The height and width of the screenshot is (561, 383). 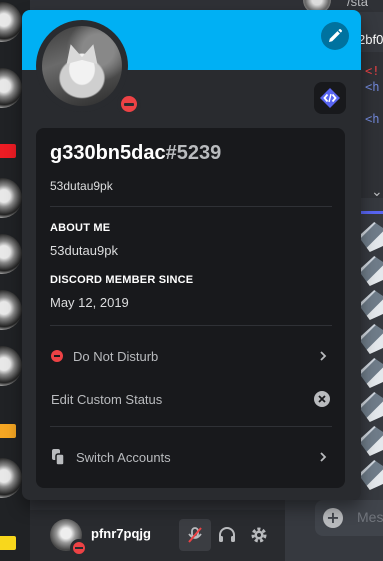 I want to click on profile-badge, so click(x=330, y=98).